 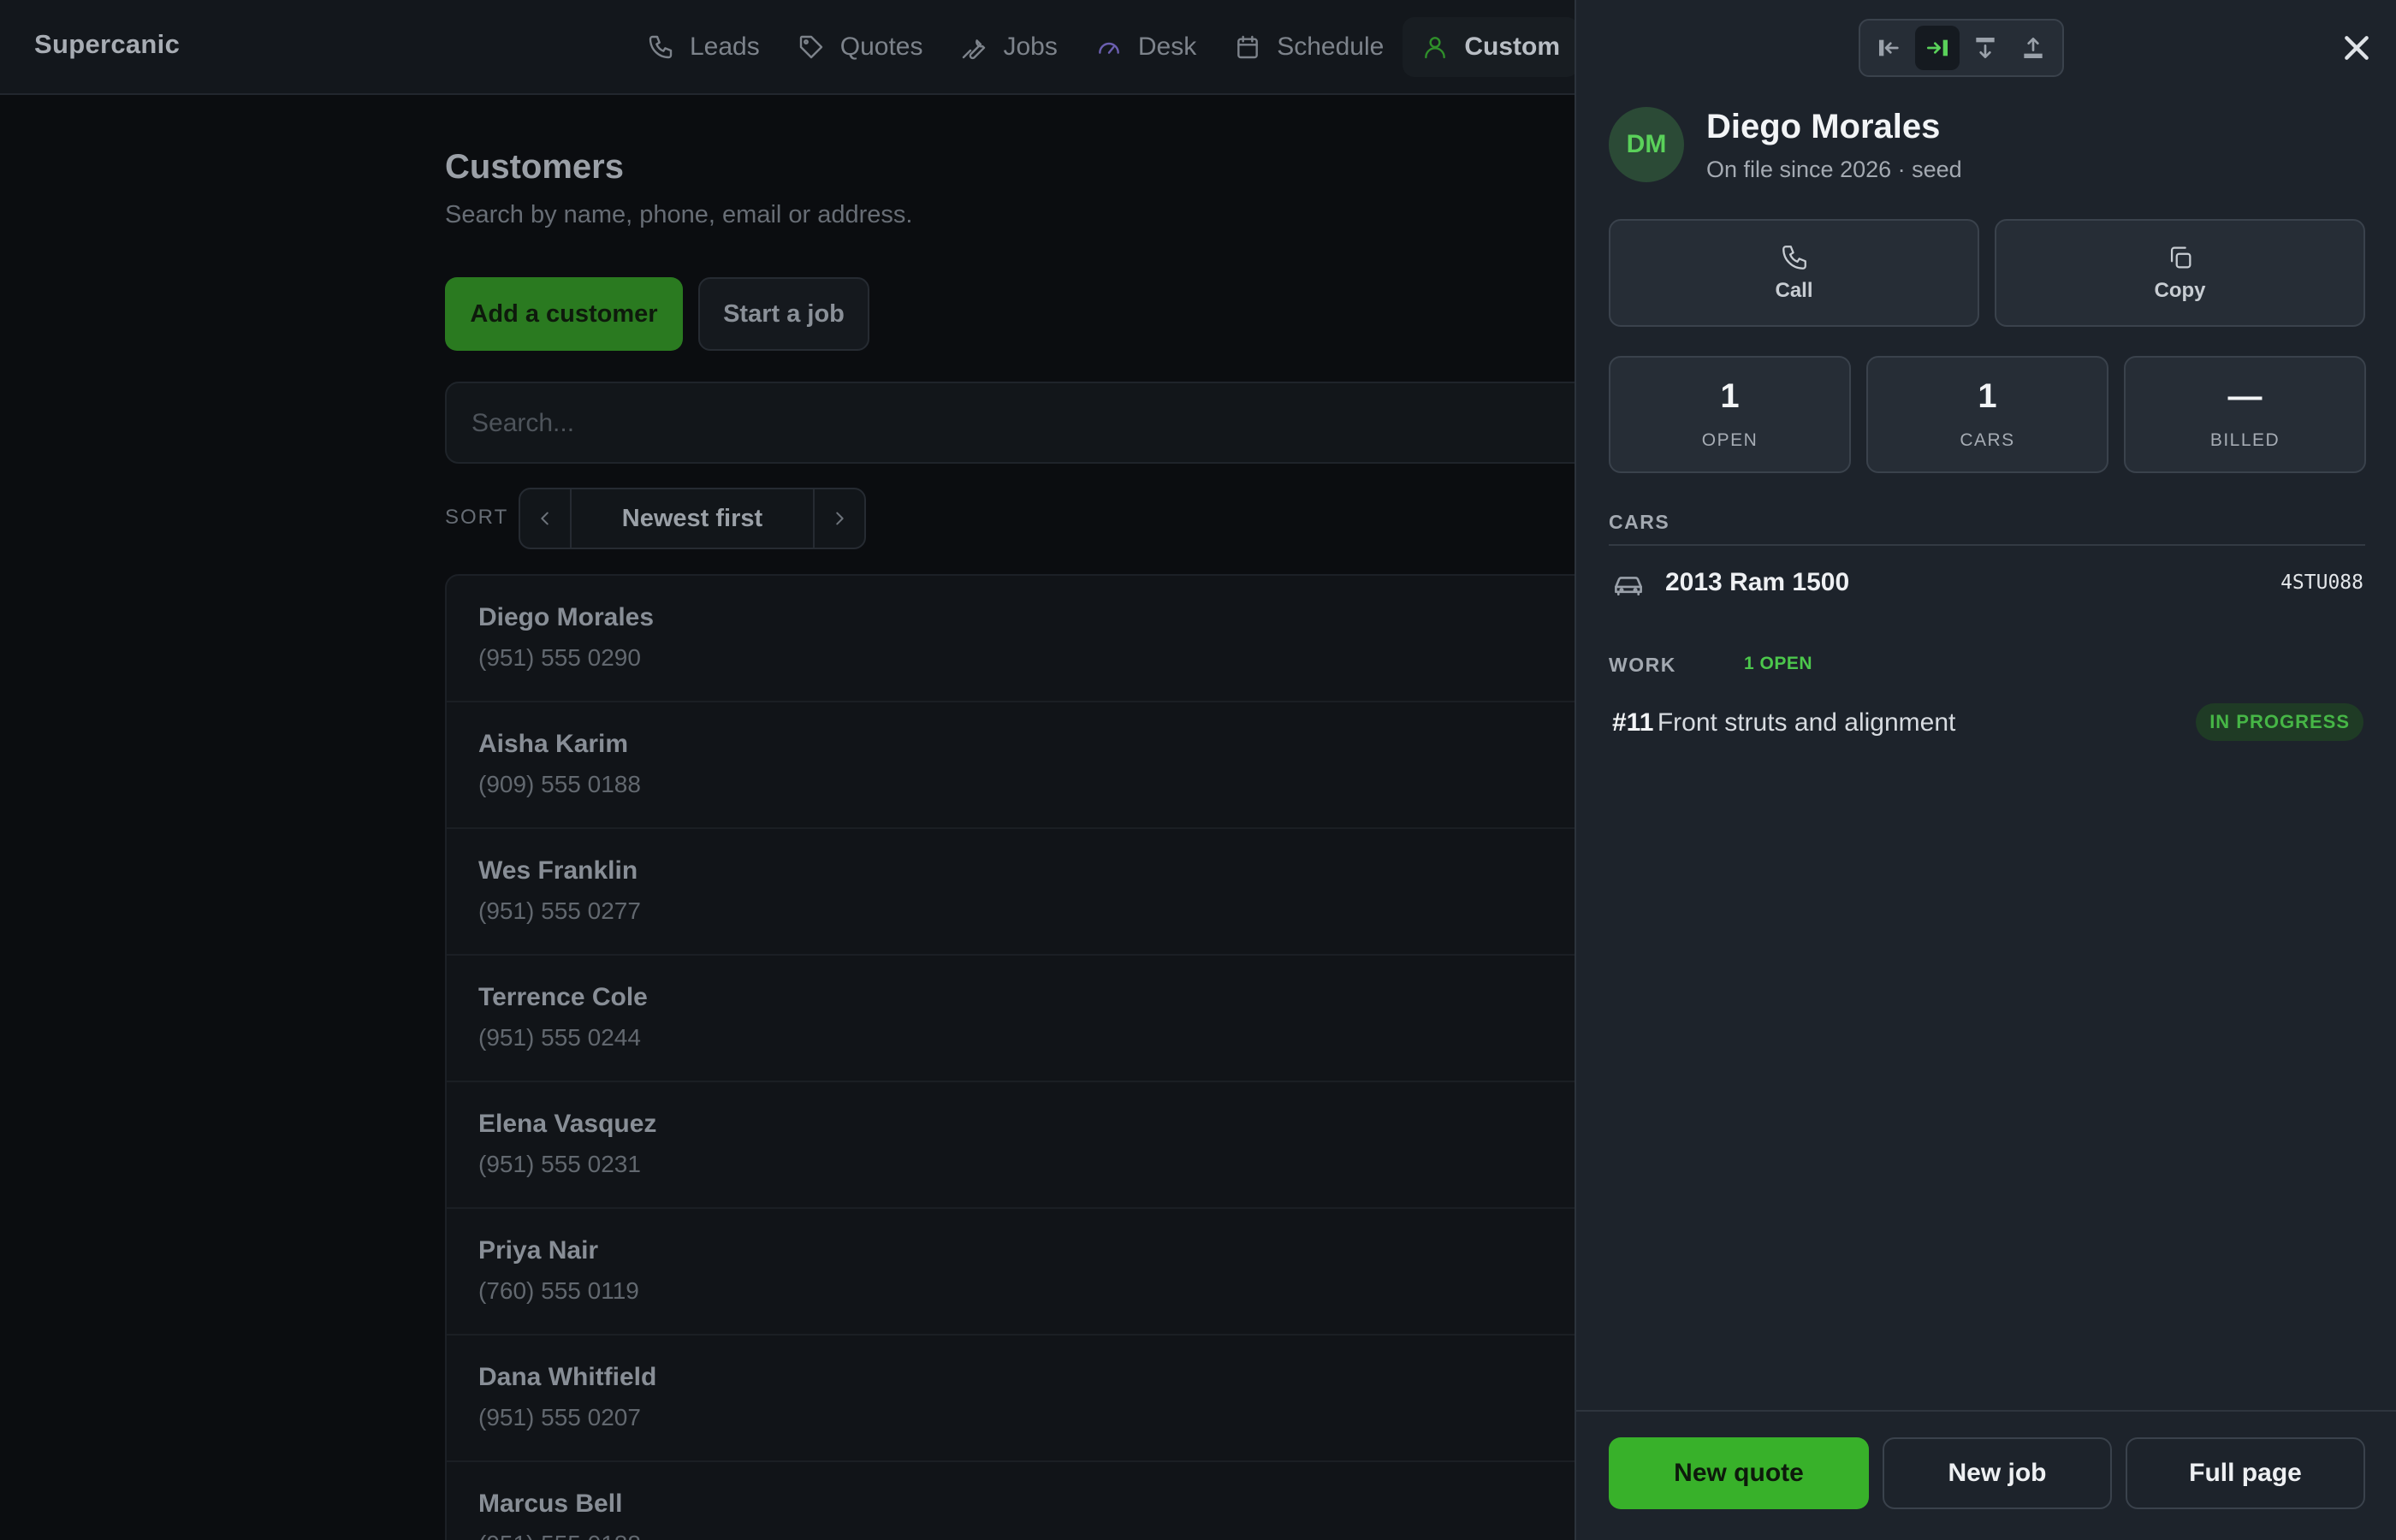 I want to click on nav-item-quotes: Quotes, so click(x=860, y=47).